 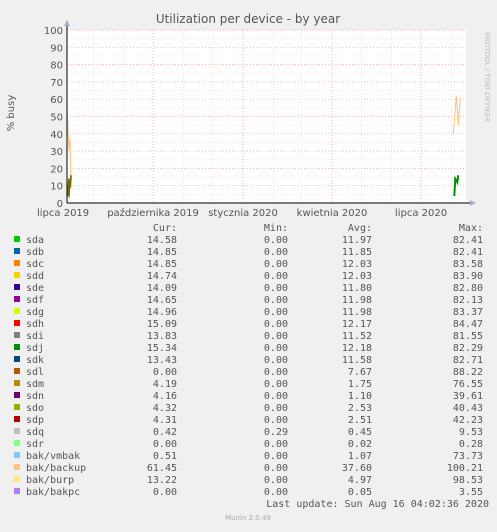 I want to click on legend-series-name: sdn, so click(x=35, y=396).